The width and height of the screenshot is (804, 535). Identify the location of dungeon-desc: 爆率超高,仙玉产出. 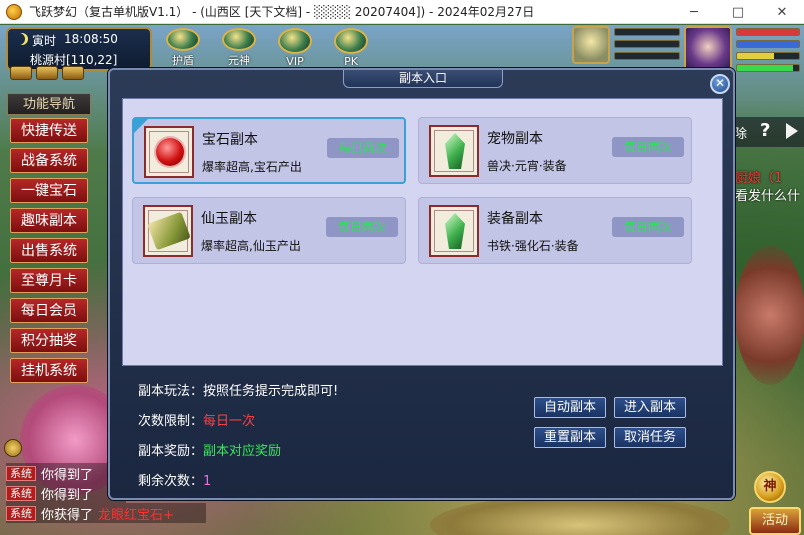
(251, 246).